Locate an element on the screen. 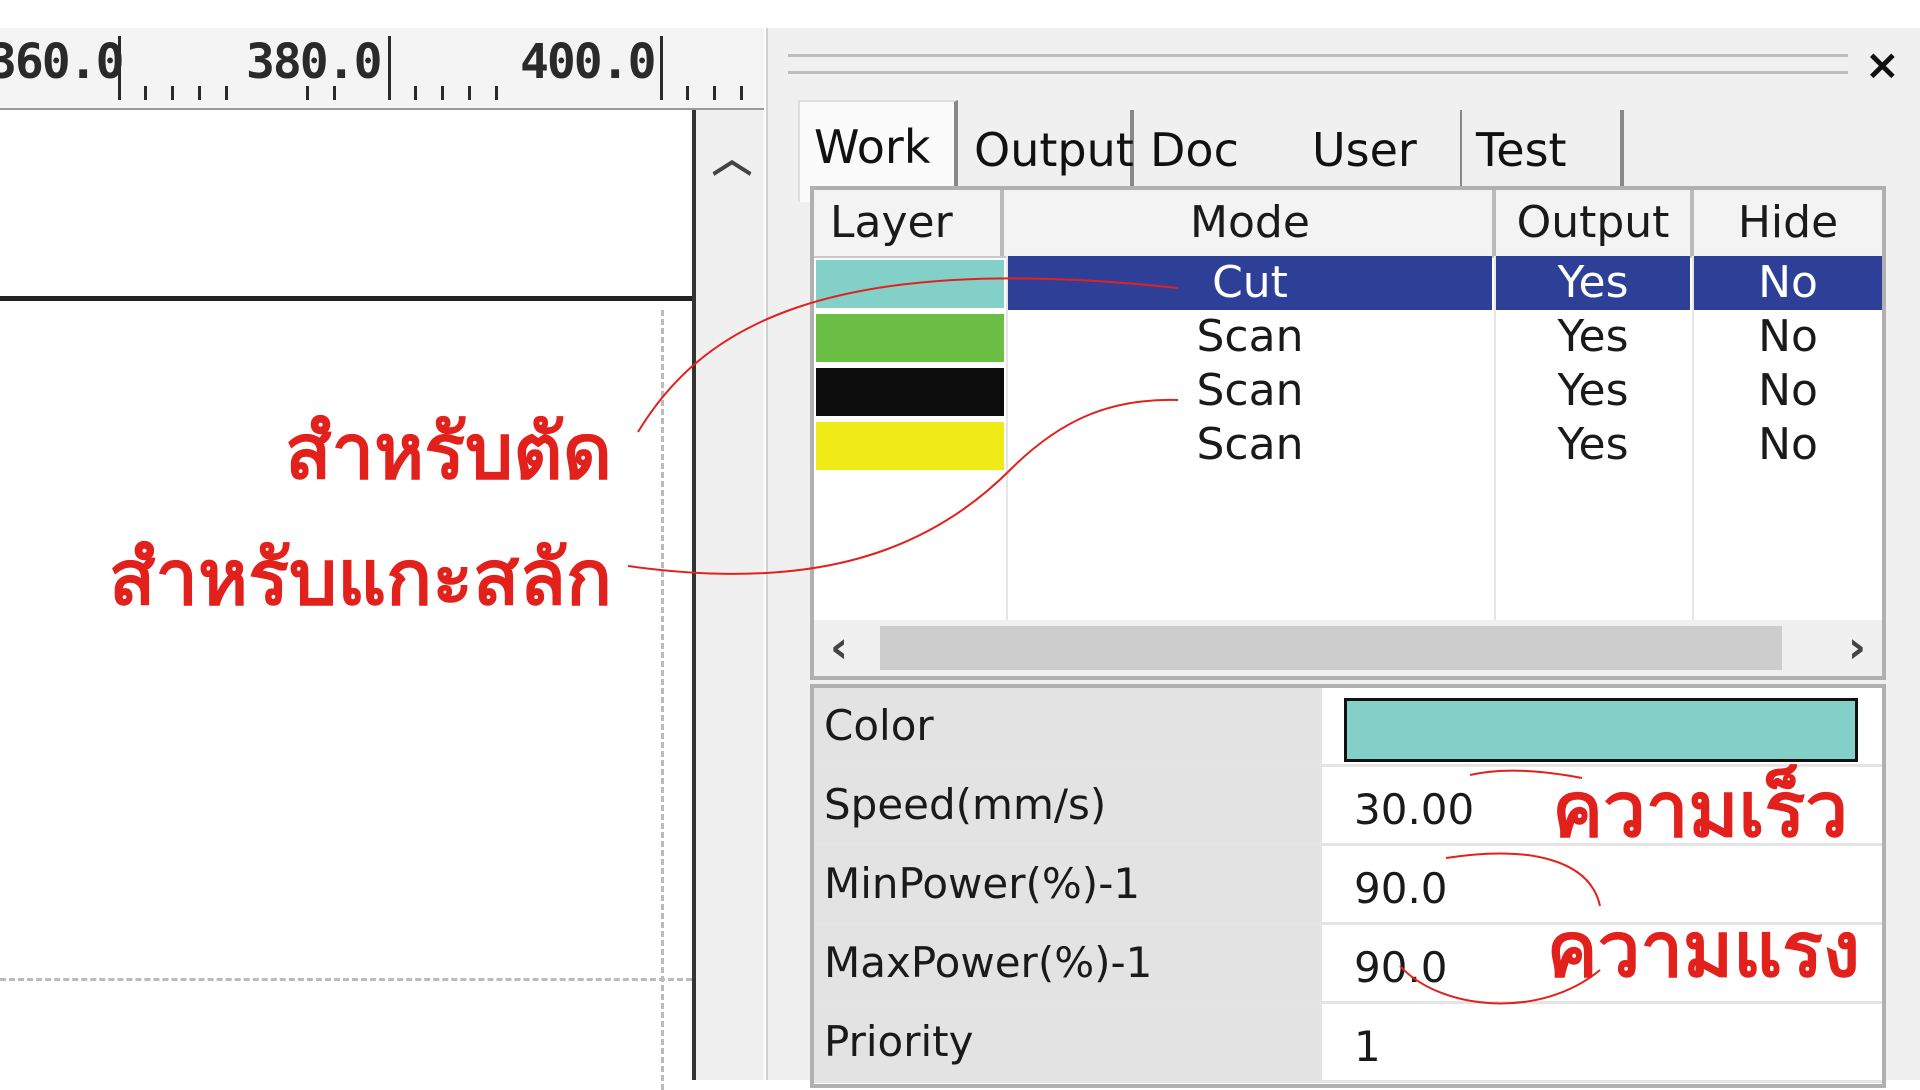 Image resolution: width=1920 pixels, height=1090 pixels. work-area-guide-vertical is located at coordinates (662, 700).